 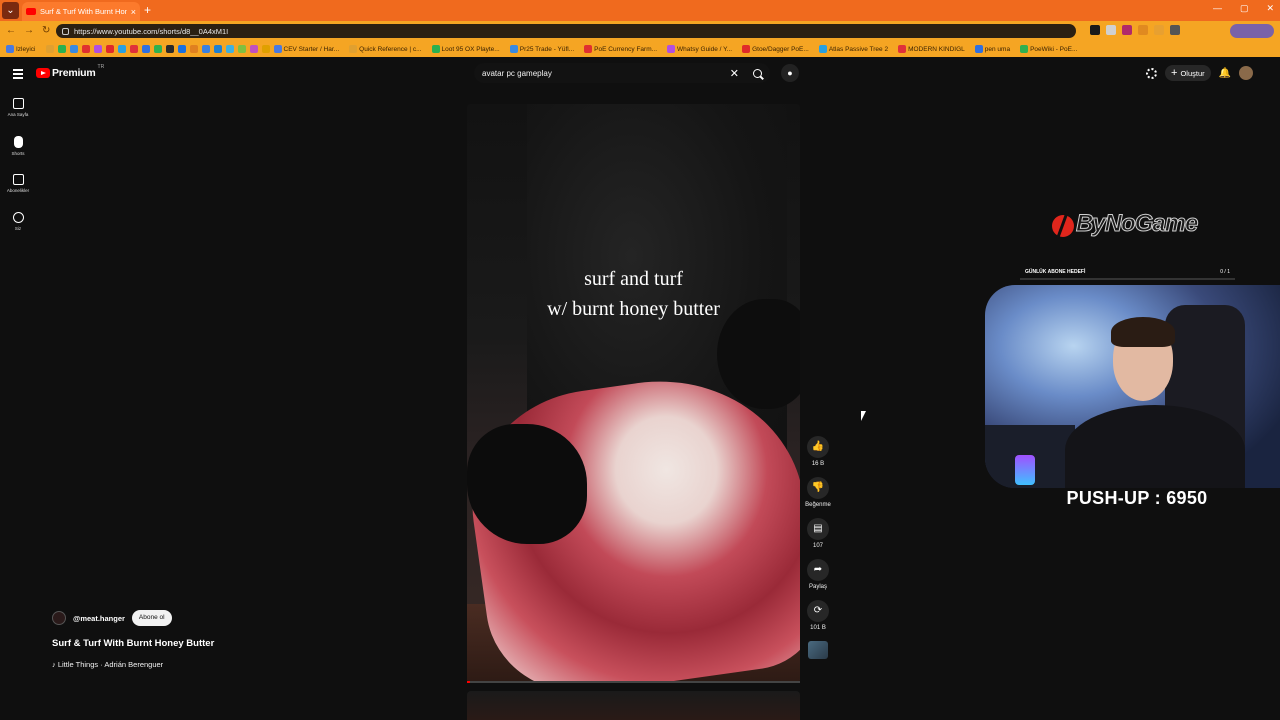 What do you see at coordinates (818, 611) in the screenshot?
I see `remix-icon: ⟳` at bounding box center [818, 611].